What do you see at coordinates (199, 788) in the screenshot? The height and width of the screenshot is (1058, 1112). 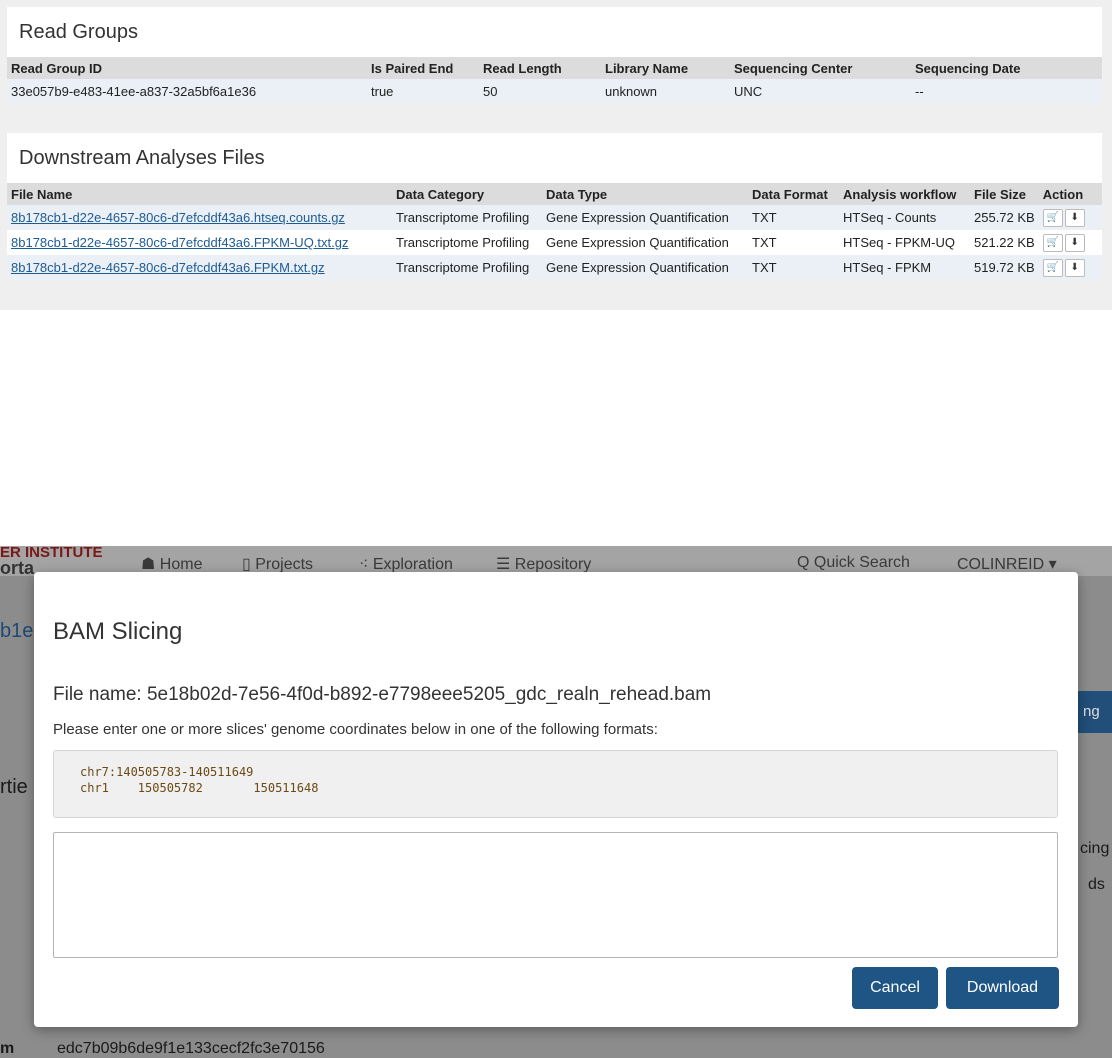 I see `example-format-line-2: chr1 150505782 150511648` at bounding box center [199, 788].